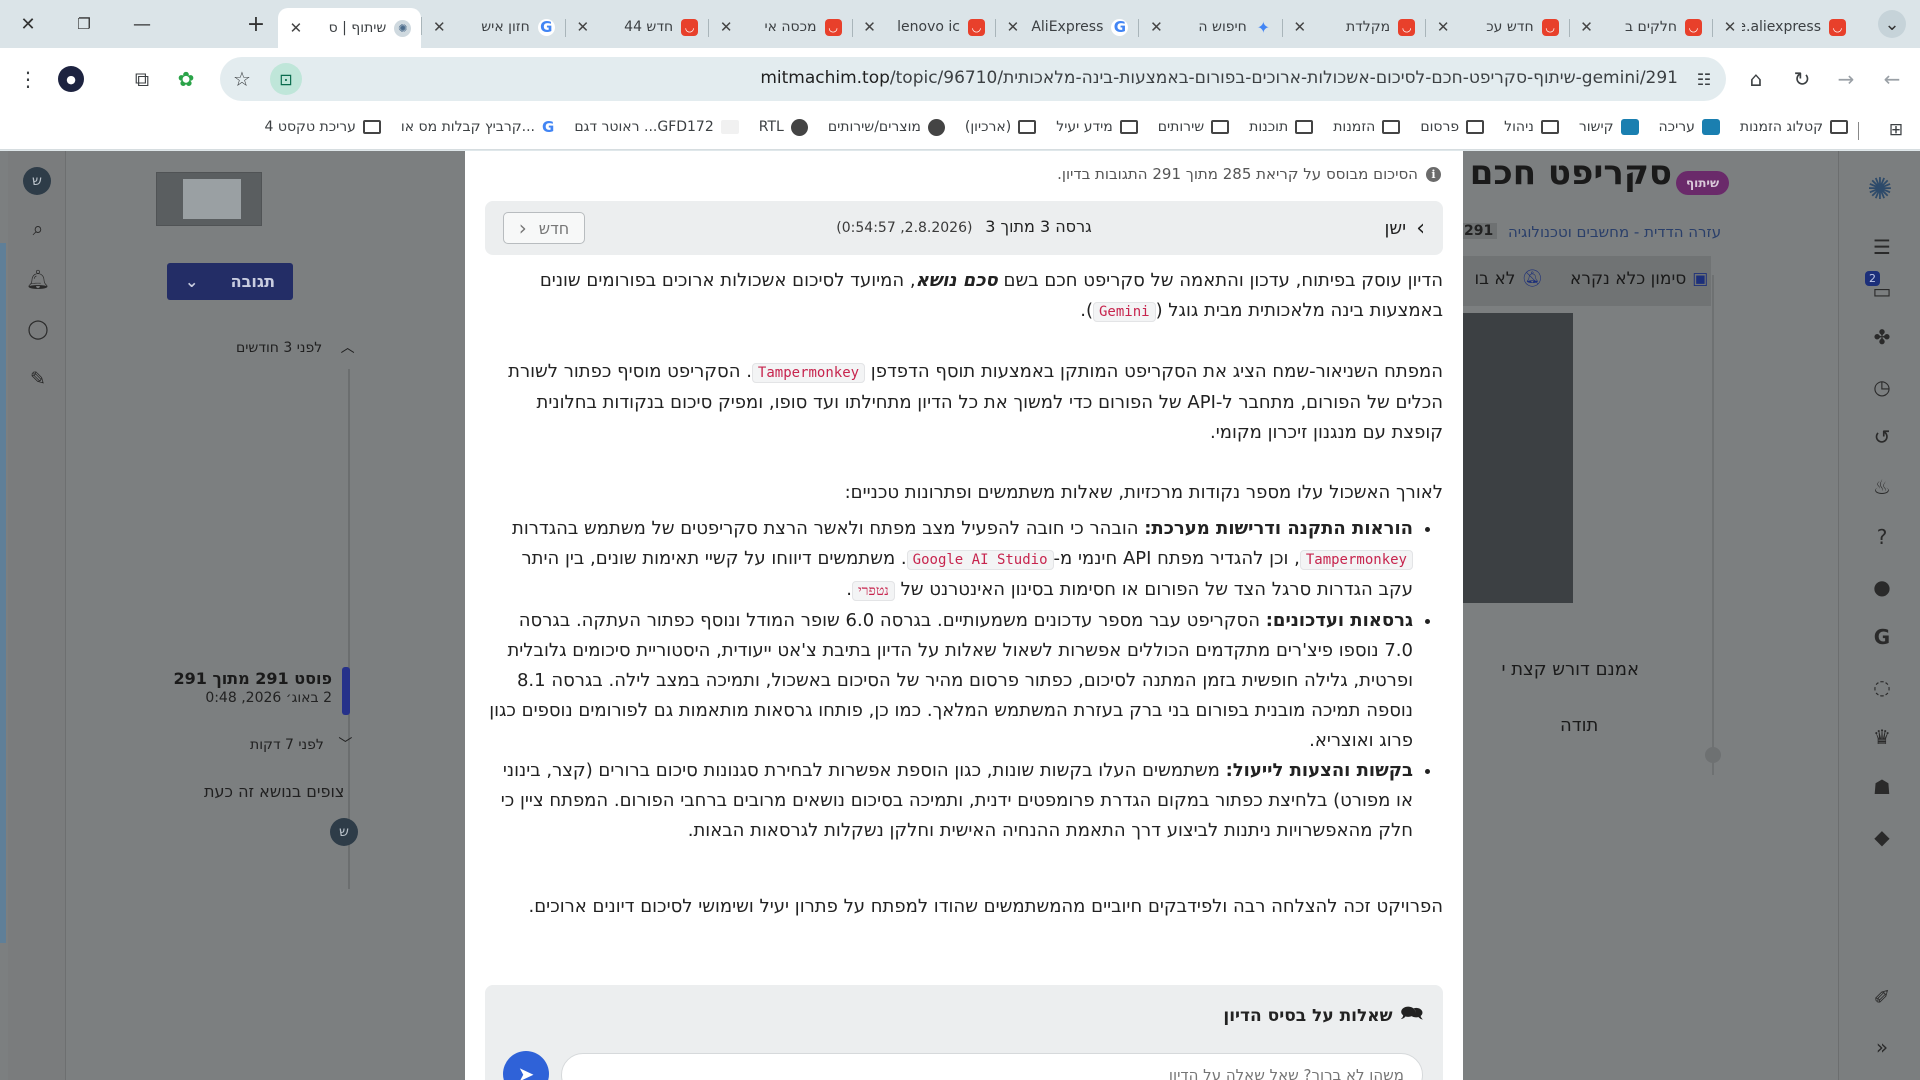 This screenshot has width=1920, height=1080. Describe the element at coordinates (191, 281) in the screenshot. I see `chevron-down-icon: ⌄` at that location.